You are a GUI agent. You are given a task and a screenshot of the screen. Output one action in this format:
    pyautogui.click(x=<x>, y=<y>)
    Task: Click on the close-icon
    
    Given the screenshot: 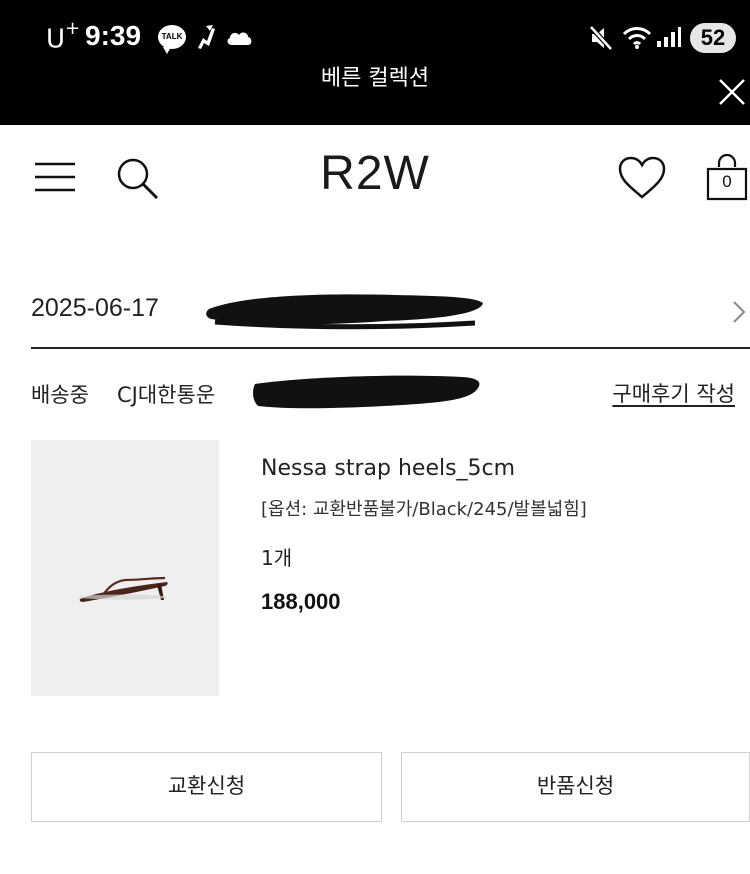 What is the action you would take?
    pyautogui.click(x=732, y=92)
    